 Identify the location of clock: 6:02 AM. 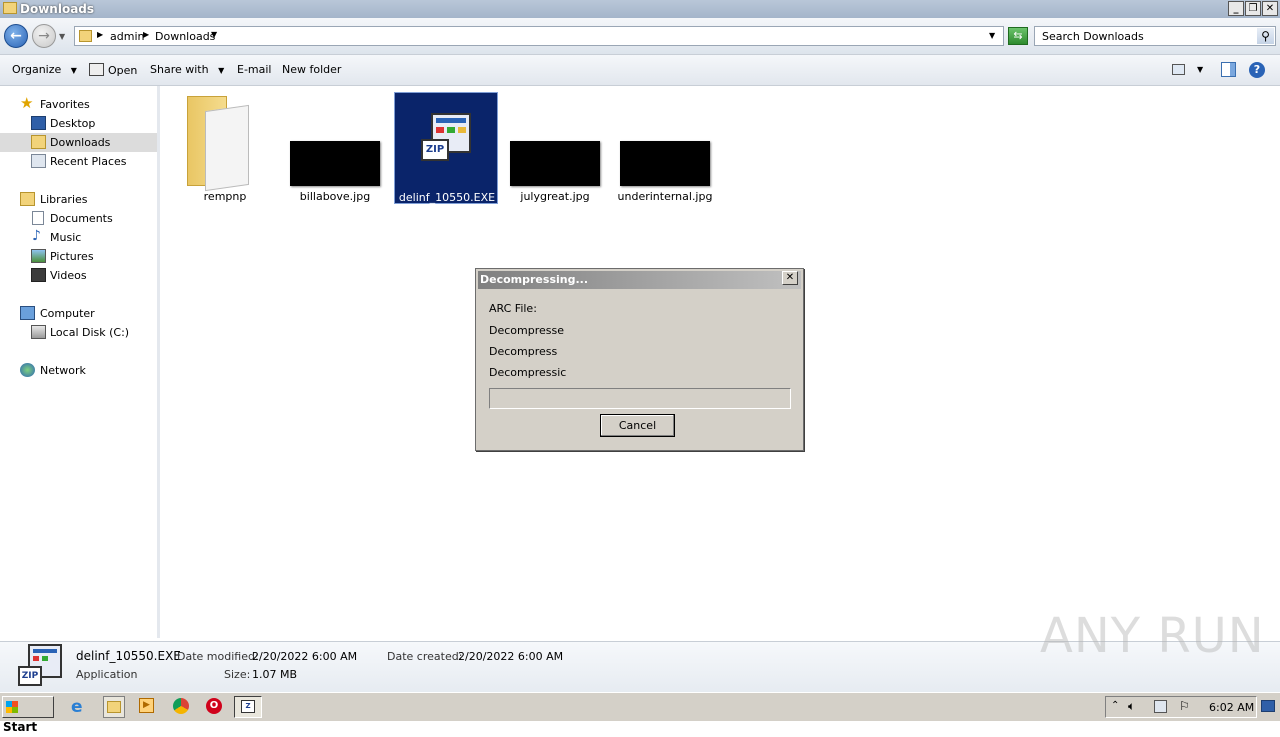
(1231, 707).